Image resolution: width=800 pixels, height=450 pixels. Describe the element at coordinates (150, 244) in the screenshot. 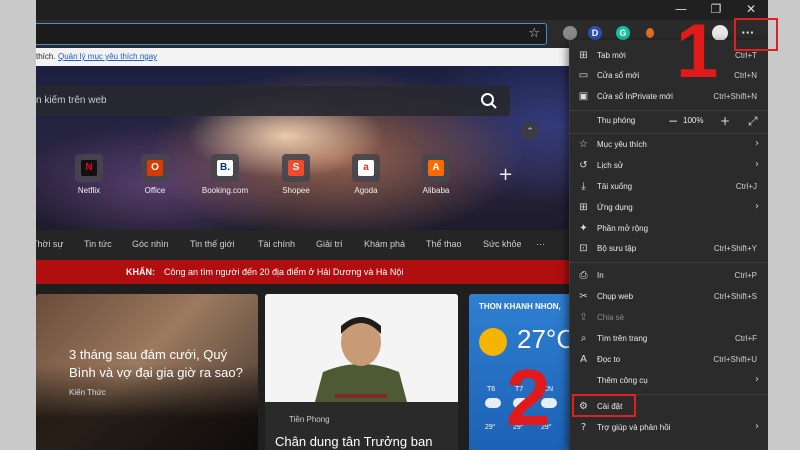

I see `category-tab: Góc nhìn` at that location.